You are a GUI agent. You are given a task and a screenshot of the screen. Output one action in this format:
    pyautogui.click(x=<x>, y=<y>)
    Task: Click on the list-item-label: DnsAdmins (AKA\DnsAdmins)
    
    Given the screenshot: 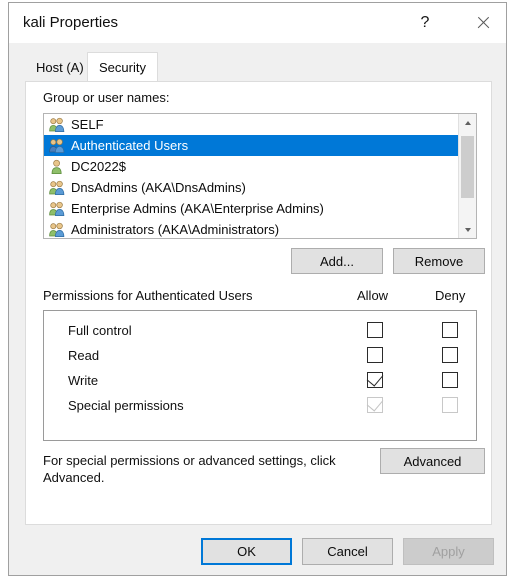 What is the action you would take?
    pyautogui.click(x=158, y=187)
    